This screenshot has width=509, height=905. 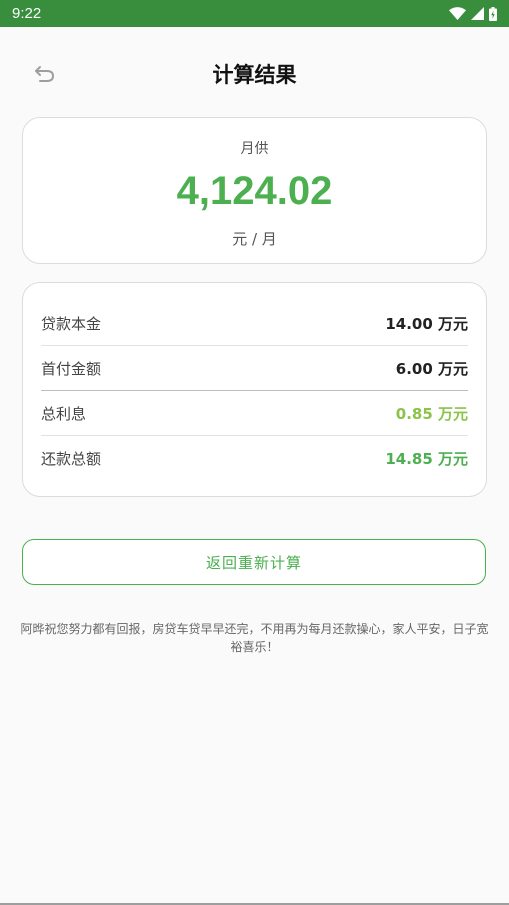 What do you see at coordinates (71, 323) in the screenshot?
I see `principal-label: 贷款本金` at bounding box center [71, 323].